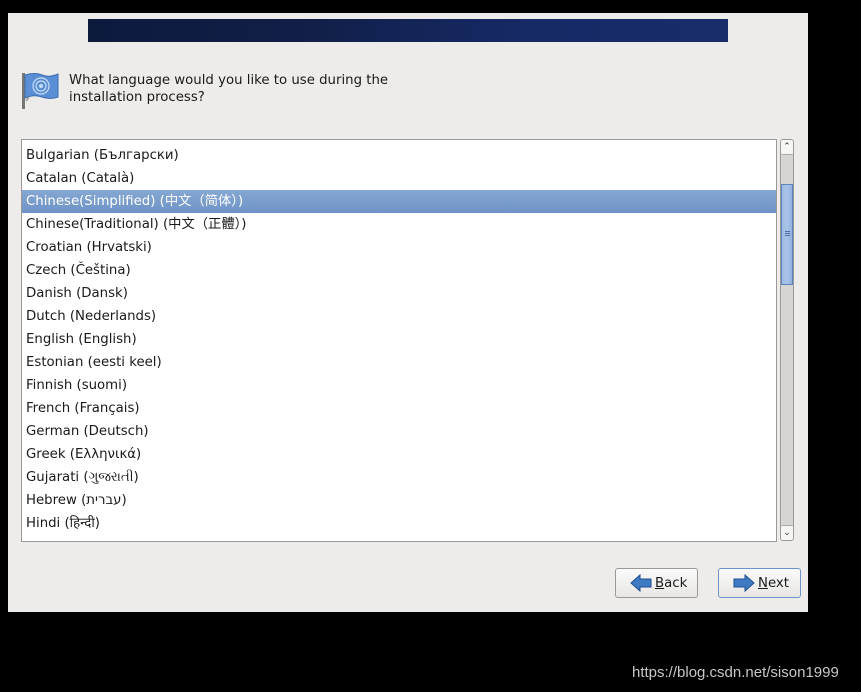 Image resolution: width=861 pixels, height=692 pixels. What do you see at coordinates (399, 523) in the screenshot?
I see `language-item: Hindi (हिन्दी)` at bounding box center [399, 523].